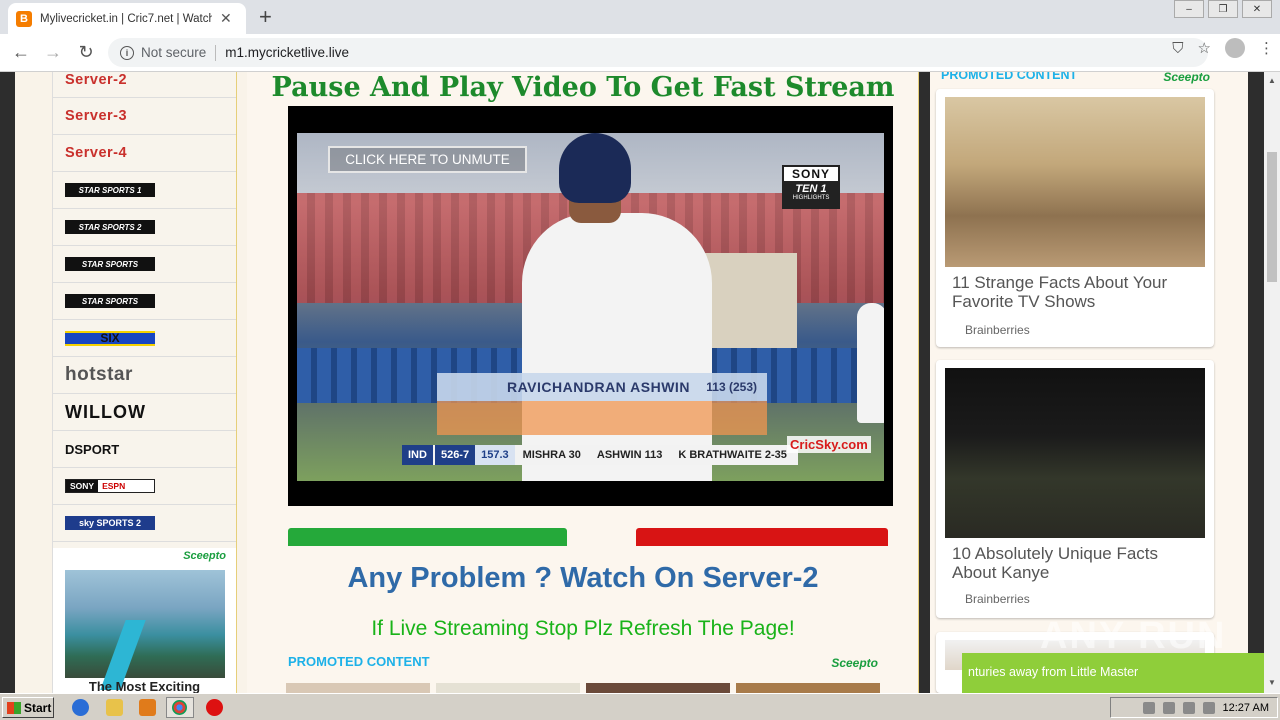  I want to click on six-logo: SIX, so click(110, 338).